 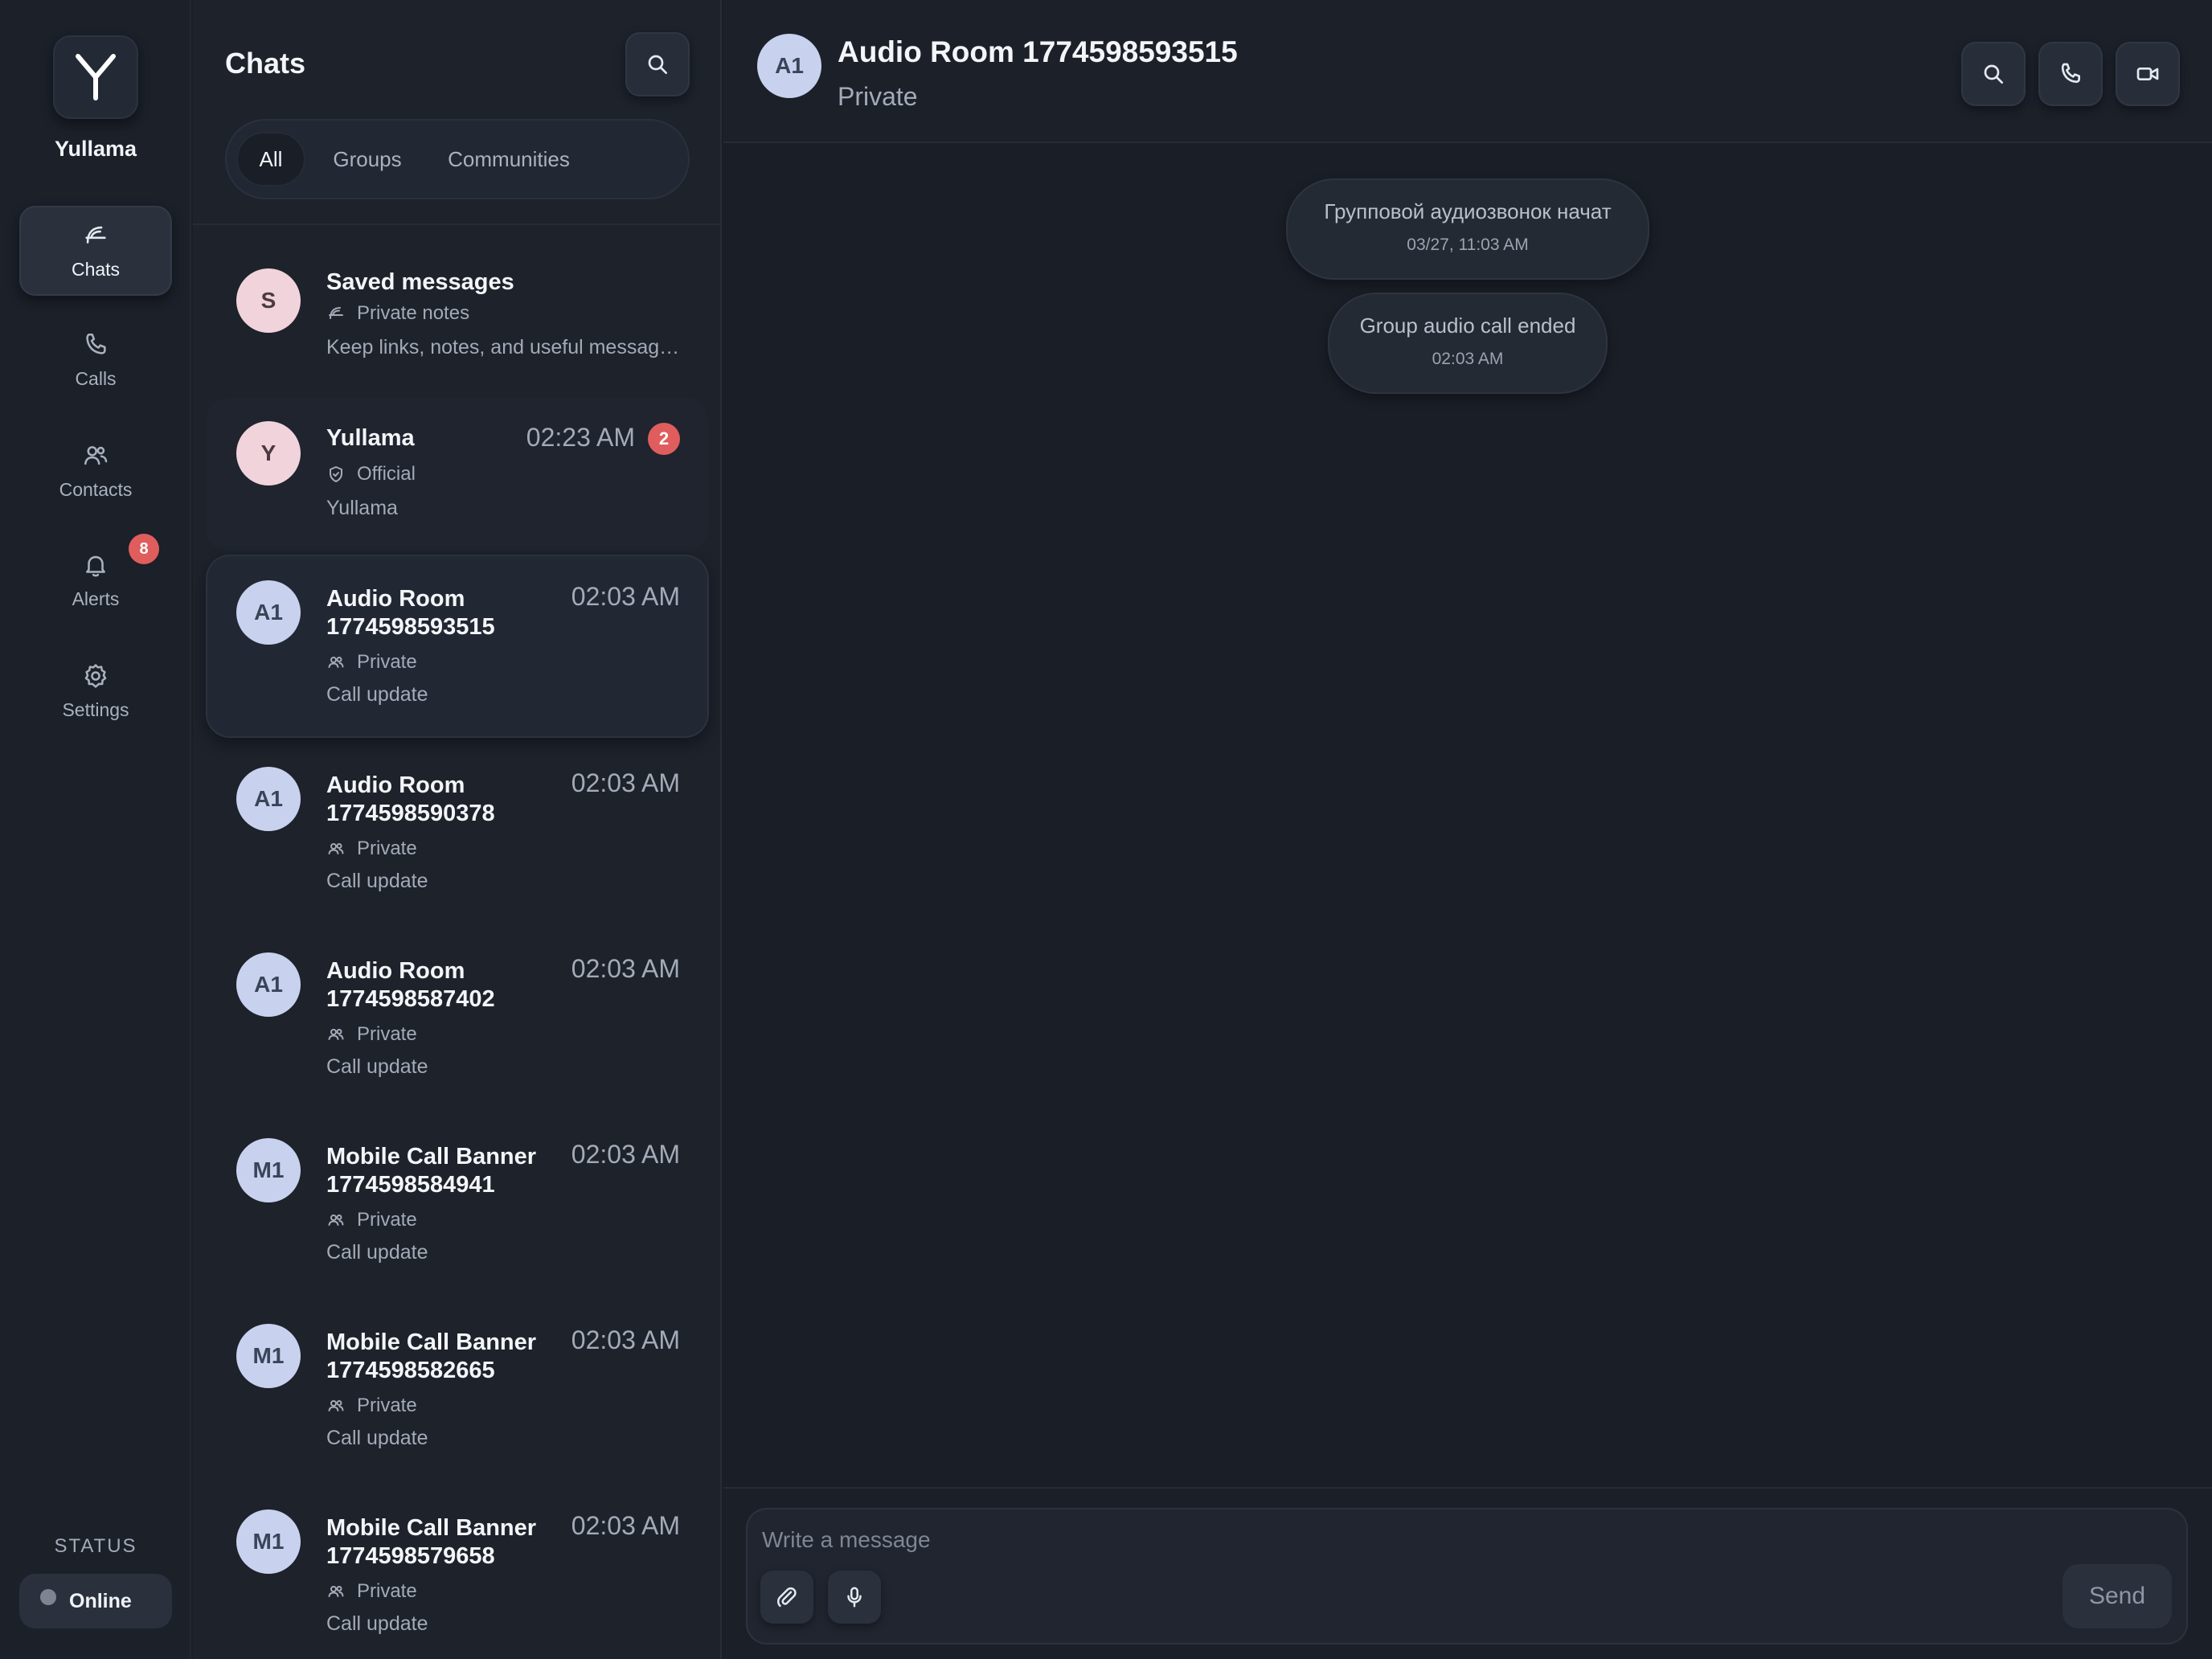 What do you see at coordinates (1445, 1540) in the screenshot?
I see `message-input` at bounding box center [1445, 1540].